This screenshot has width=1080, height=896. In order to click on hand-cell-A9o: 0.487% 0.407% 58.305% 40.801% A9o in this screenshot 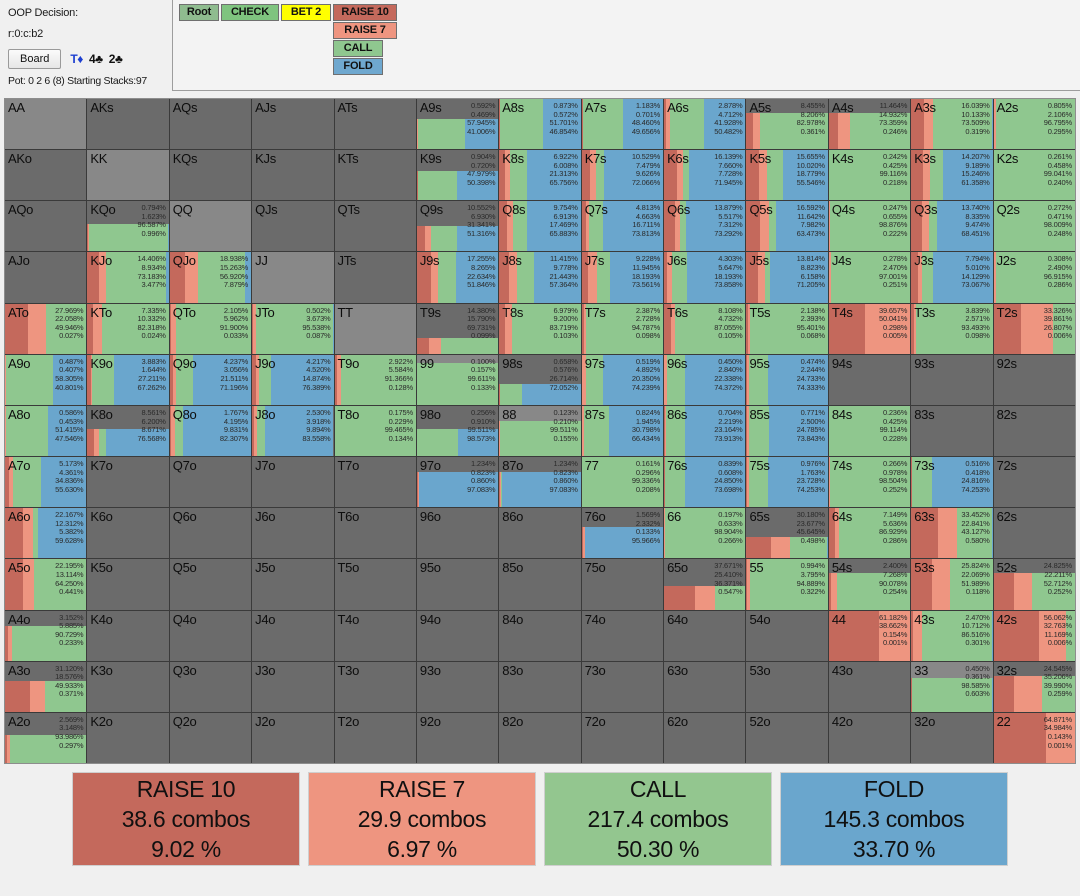, I will do `click(46, 379)`.